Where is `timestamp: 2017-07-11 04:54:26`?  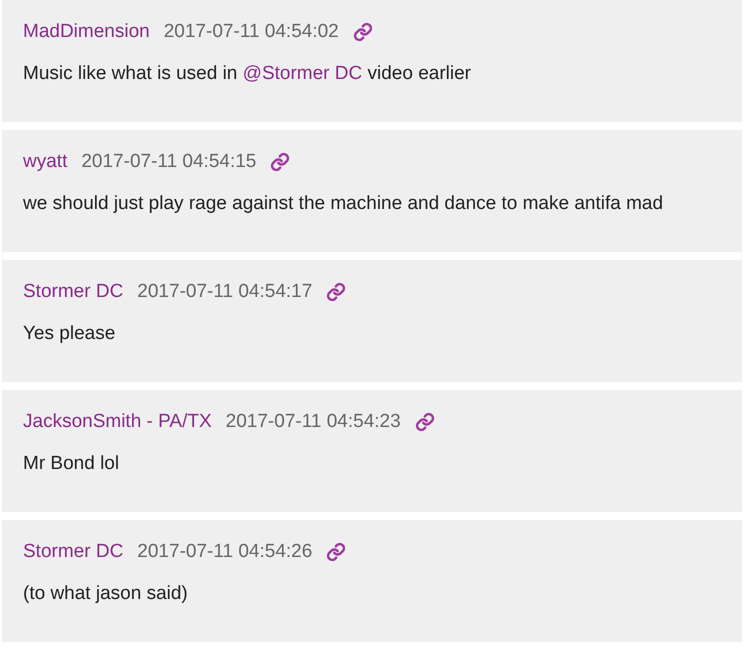 timestamp: 2017-07-11 04:54:26 is located at coordinates (224, 552).